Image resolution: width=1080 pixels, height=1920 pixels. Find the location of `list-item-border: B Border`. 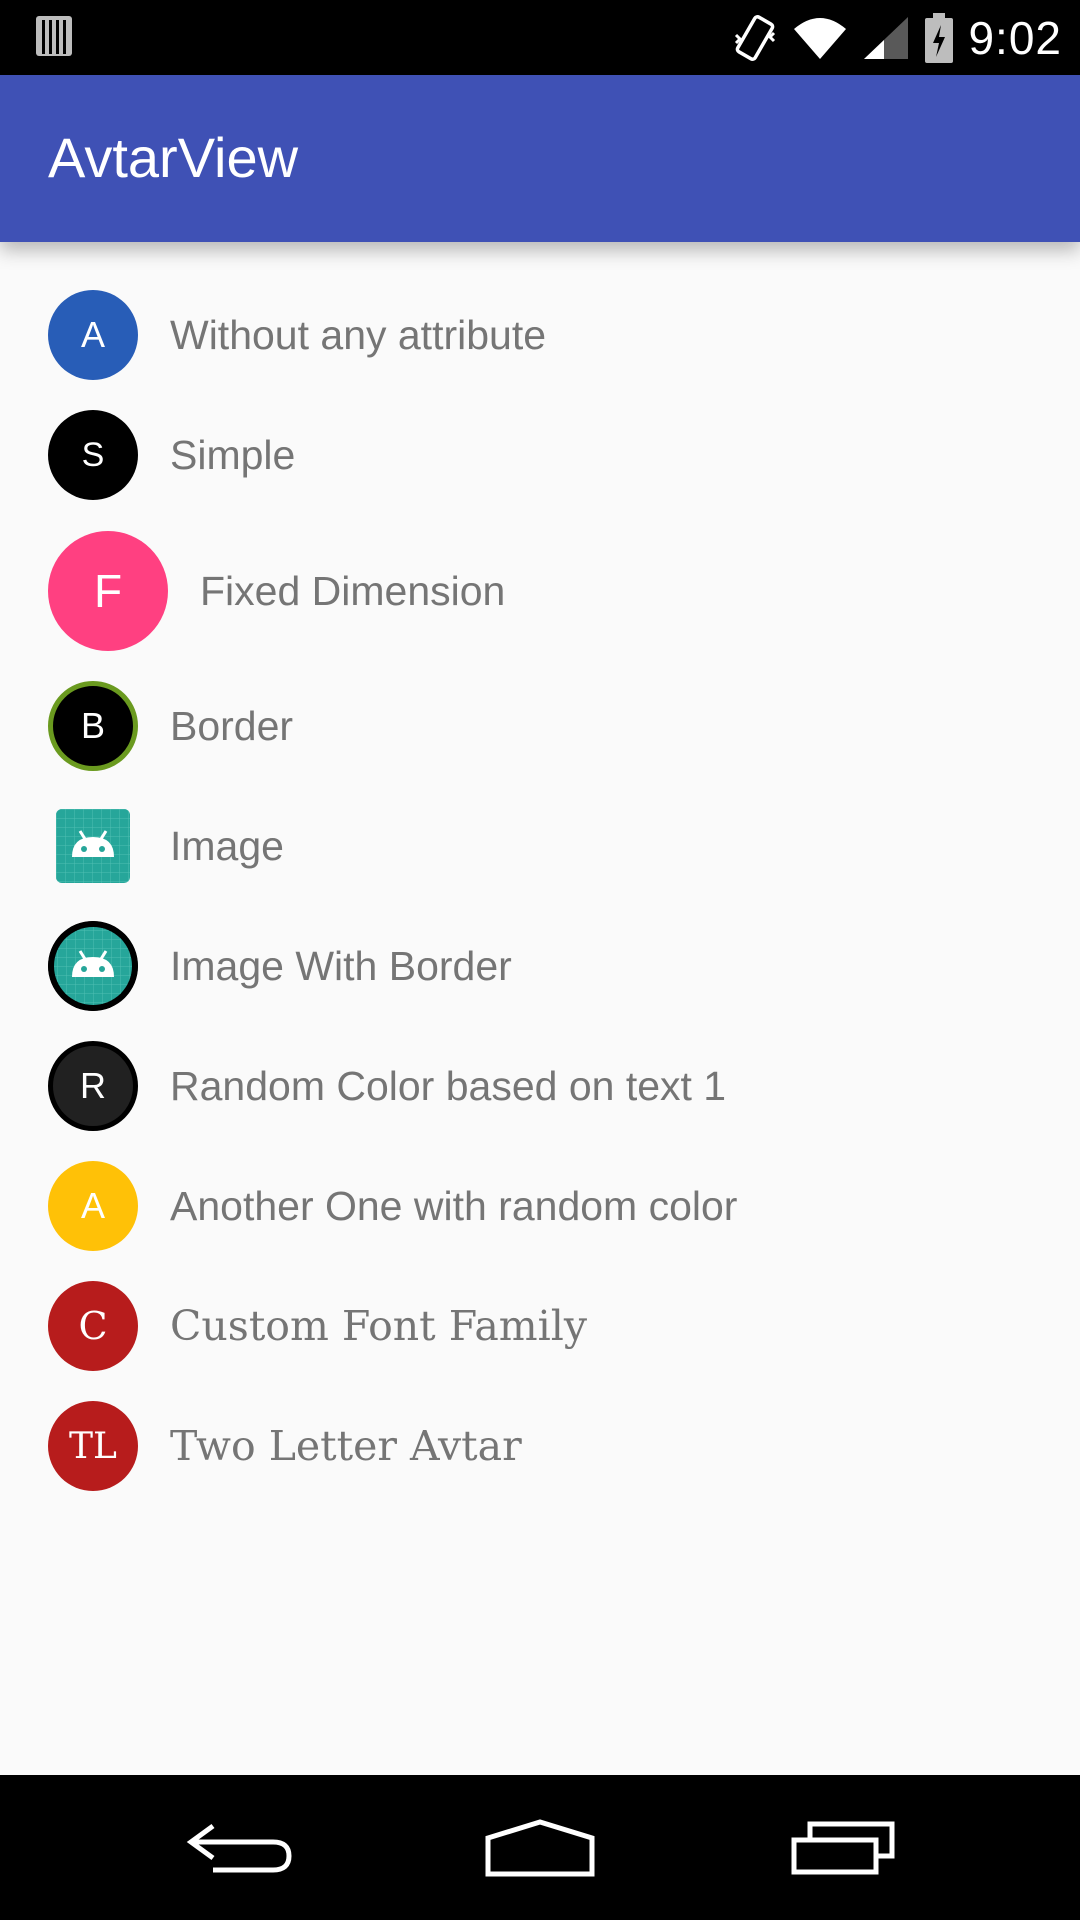

list-item-border: B Border is located at coordinates (170, 726).